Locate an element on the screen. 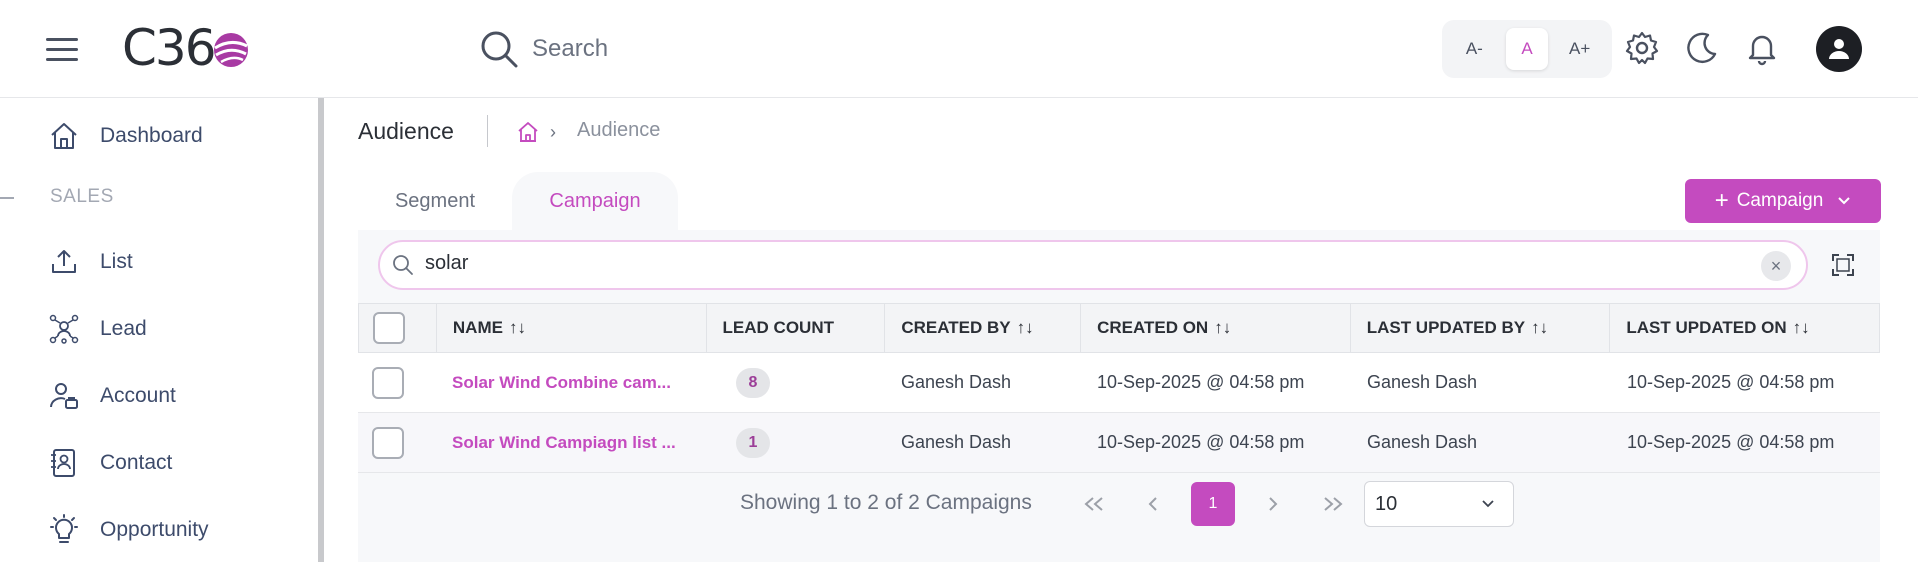 This screenshot has height=562, width=1918. header-label: CREATED ON is located at coordinates (1153, 327).